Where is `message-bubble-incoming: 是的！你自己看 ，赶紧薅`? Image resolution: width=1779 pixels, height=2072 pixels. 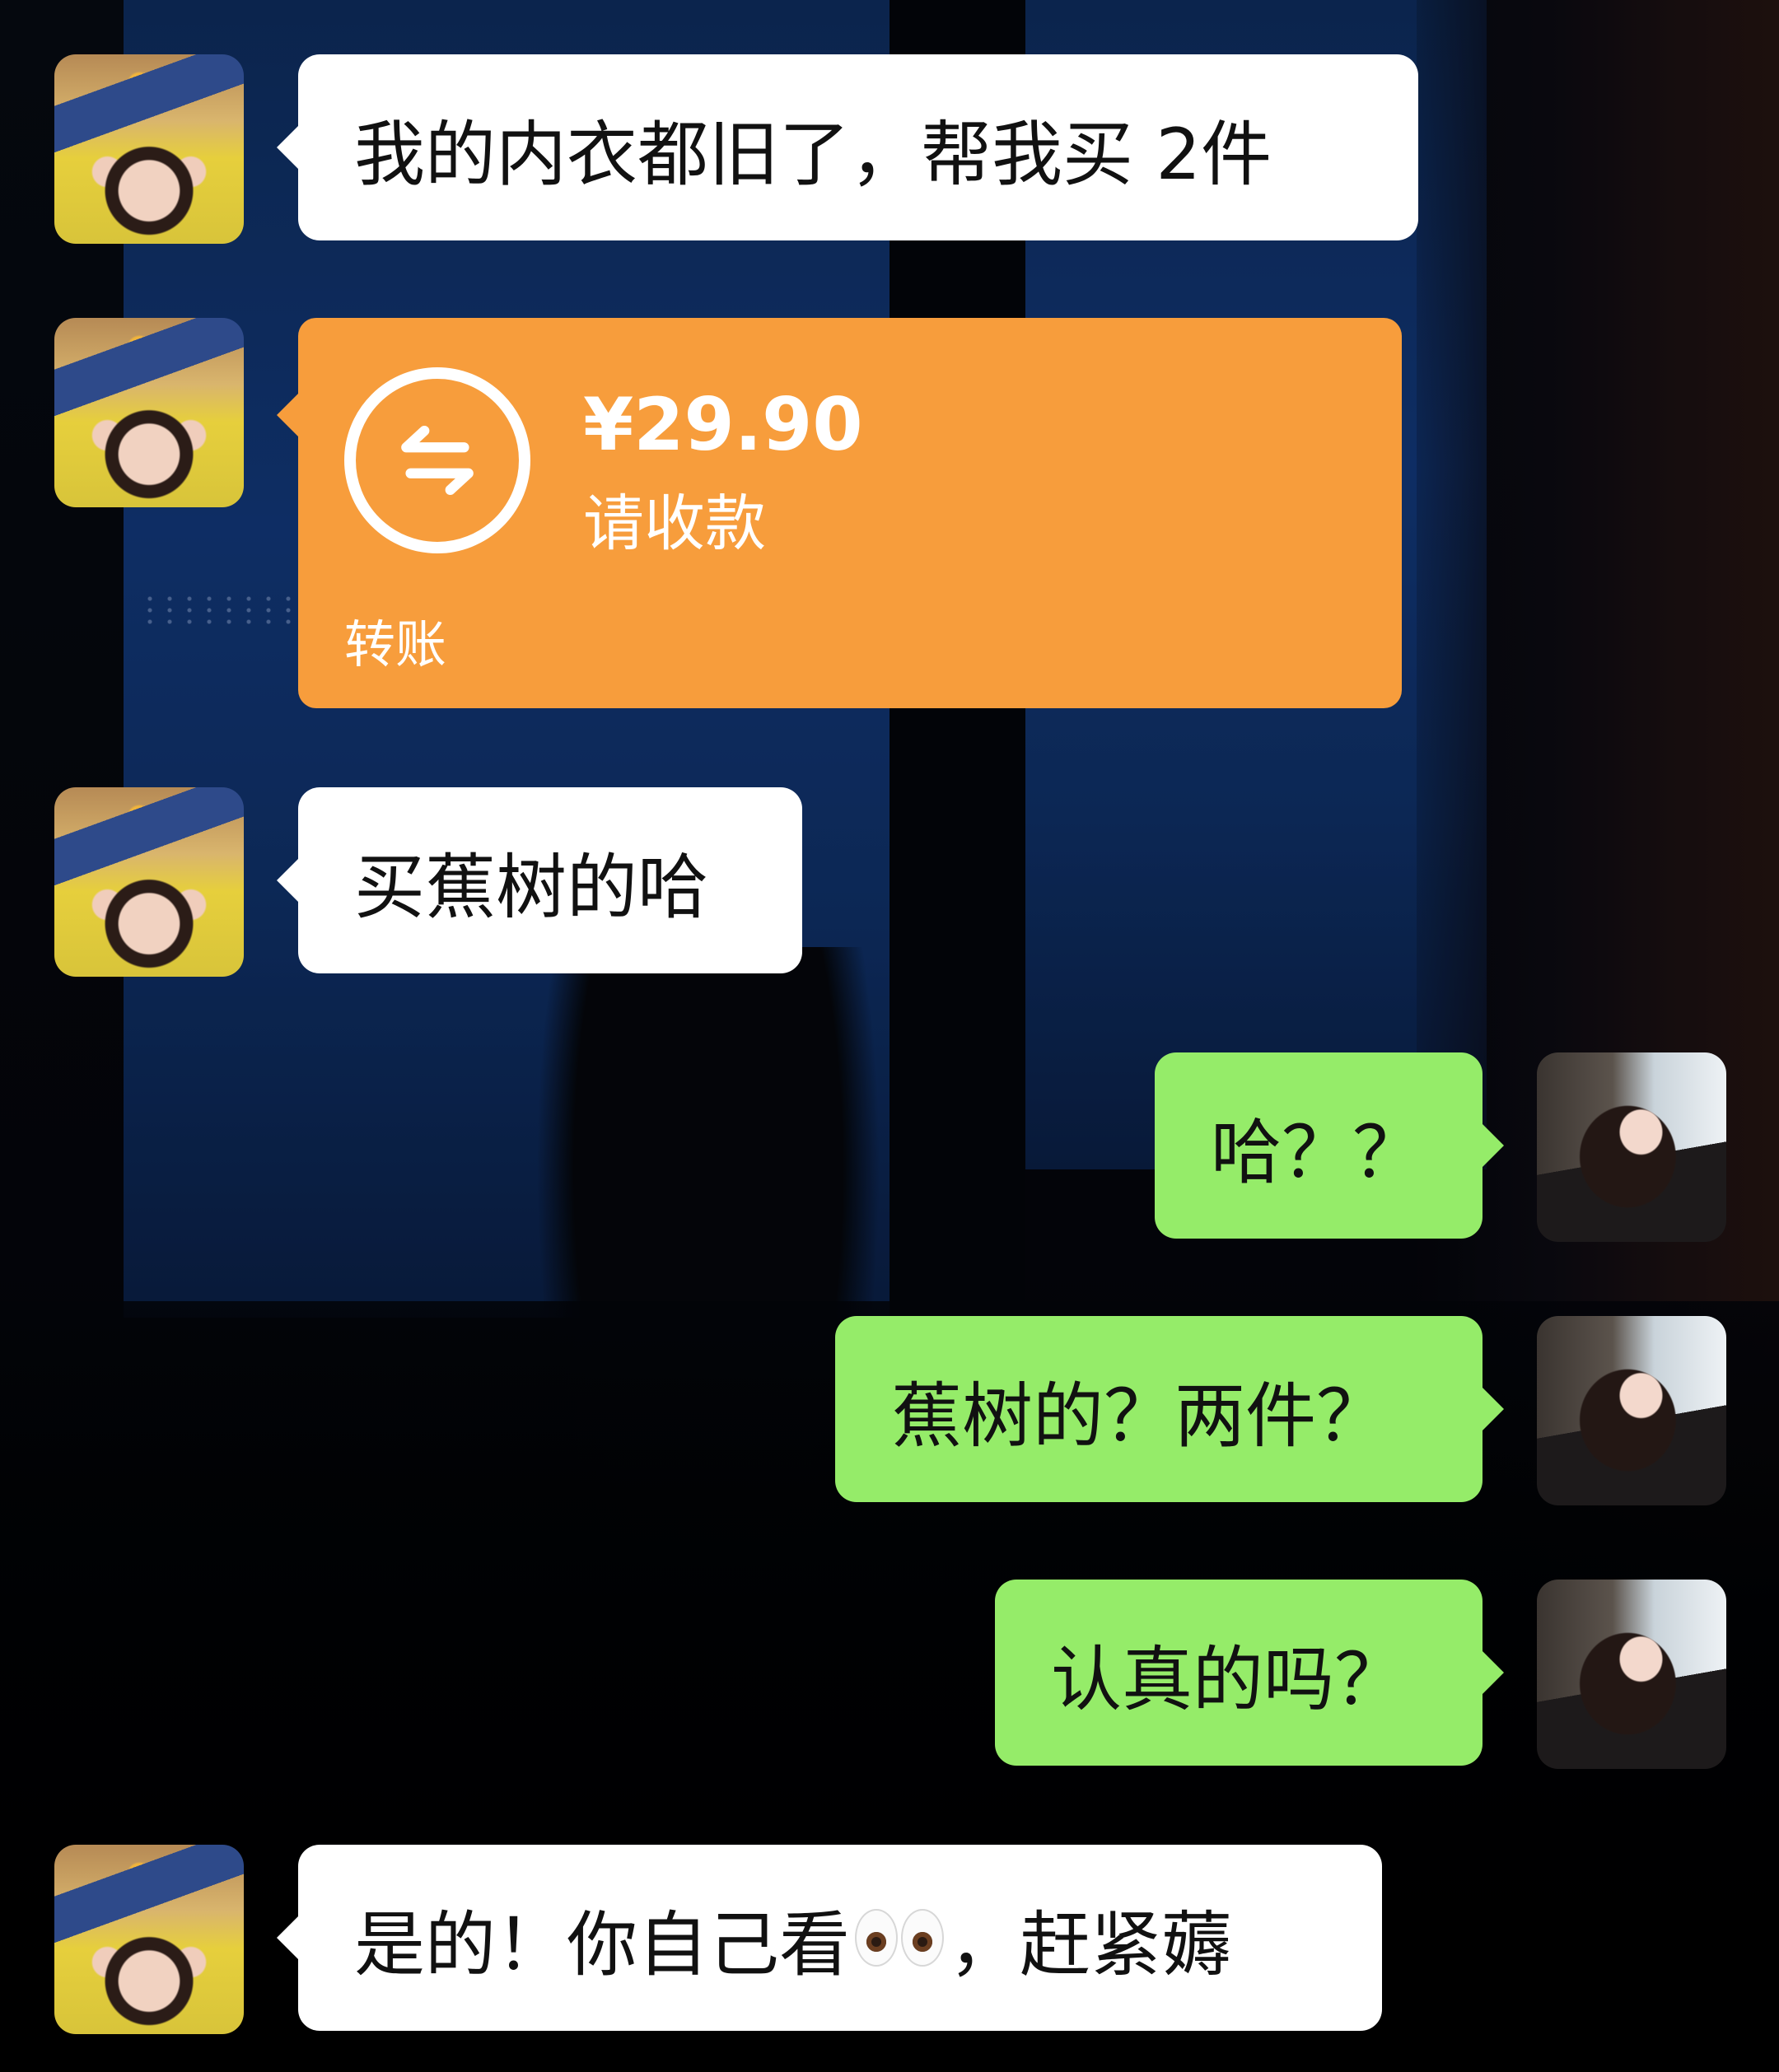
message-bubble-incoming: 是的！你自己看 ，赶紧薅 is located at coordinates (829, 1938).